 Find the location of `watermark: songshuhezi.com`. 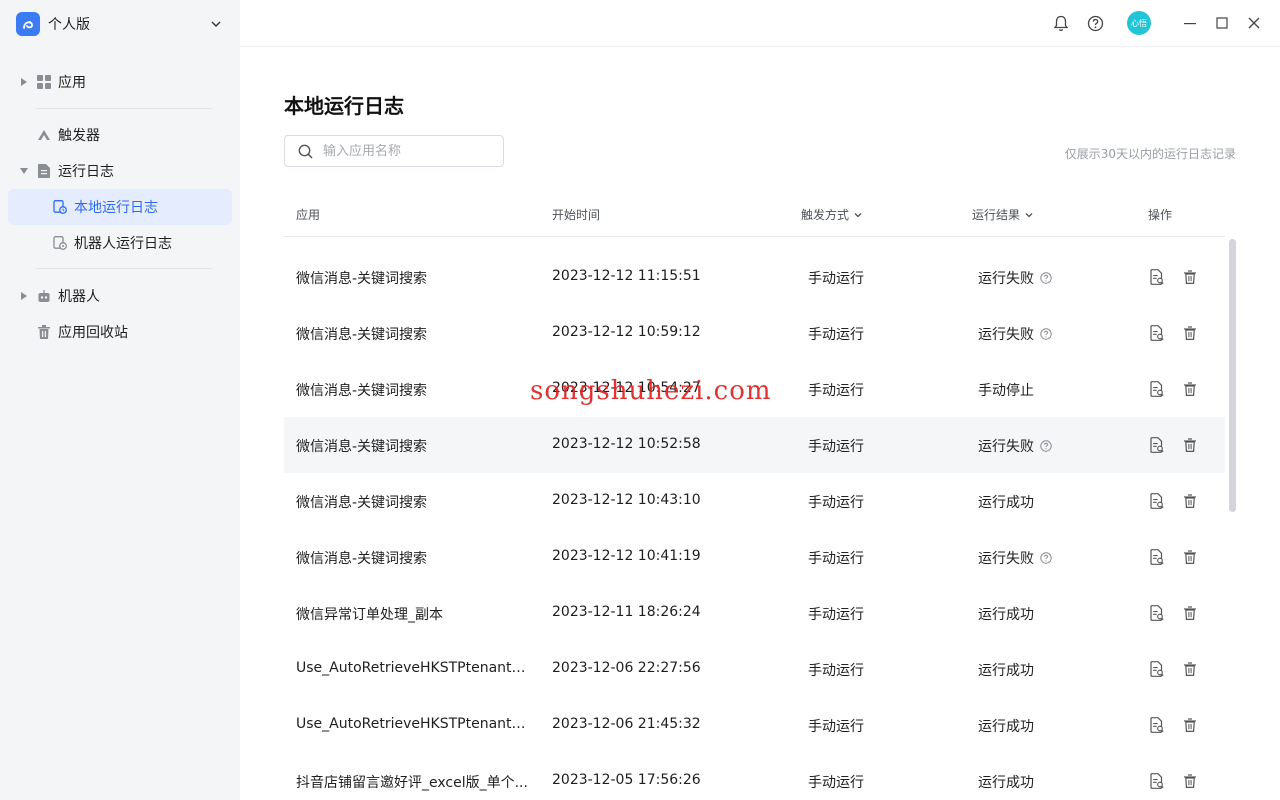

watermark: songshuhezi.com is located at coordinates (651, 391).